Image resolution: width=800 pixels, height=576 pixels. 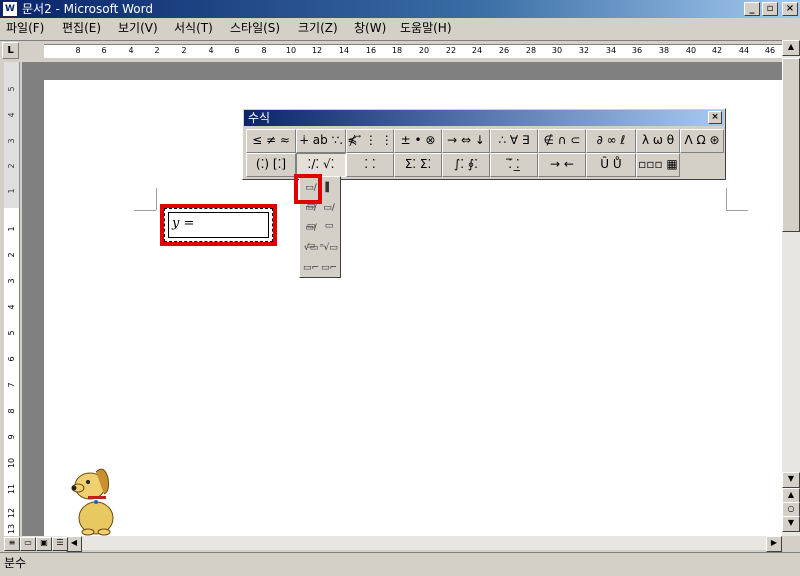 What do you see at coordinates (770, 50) in the screenshot?
I see `ruler-label: 46` at bounding box center [770, 50].